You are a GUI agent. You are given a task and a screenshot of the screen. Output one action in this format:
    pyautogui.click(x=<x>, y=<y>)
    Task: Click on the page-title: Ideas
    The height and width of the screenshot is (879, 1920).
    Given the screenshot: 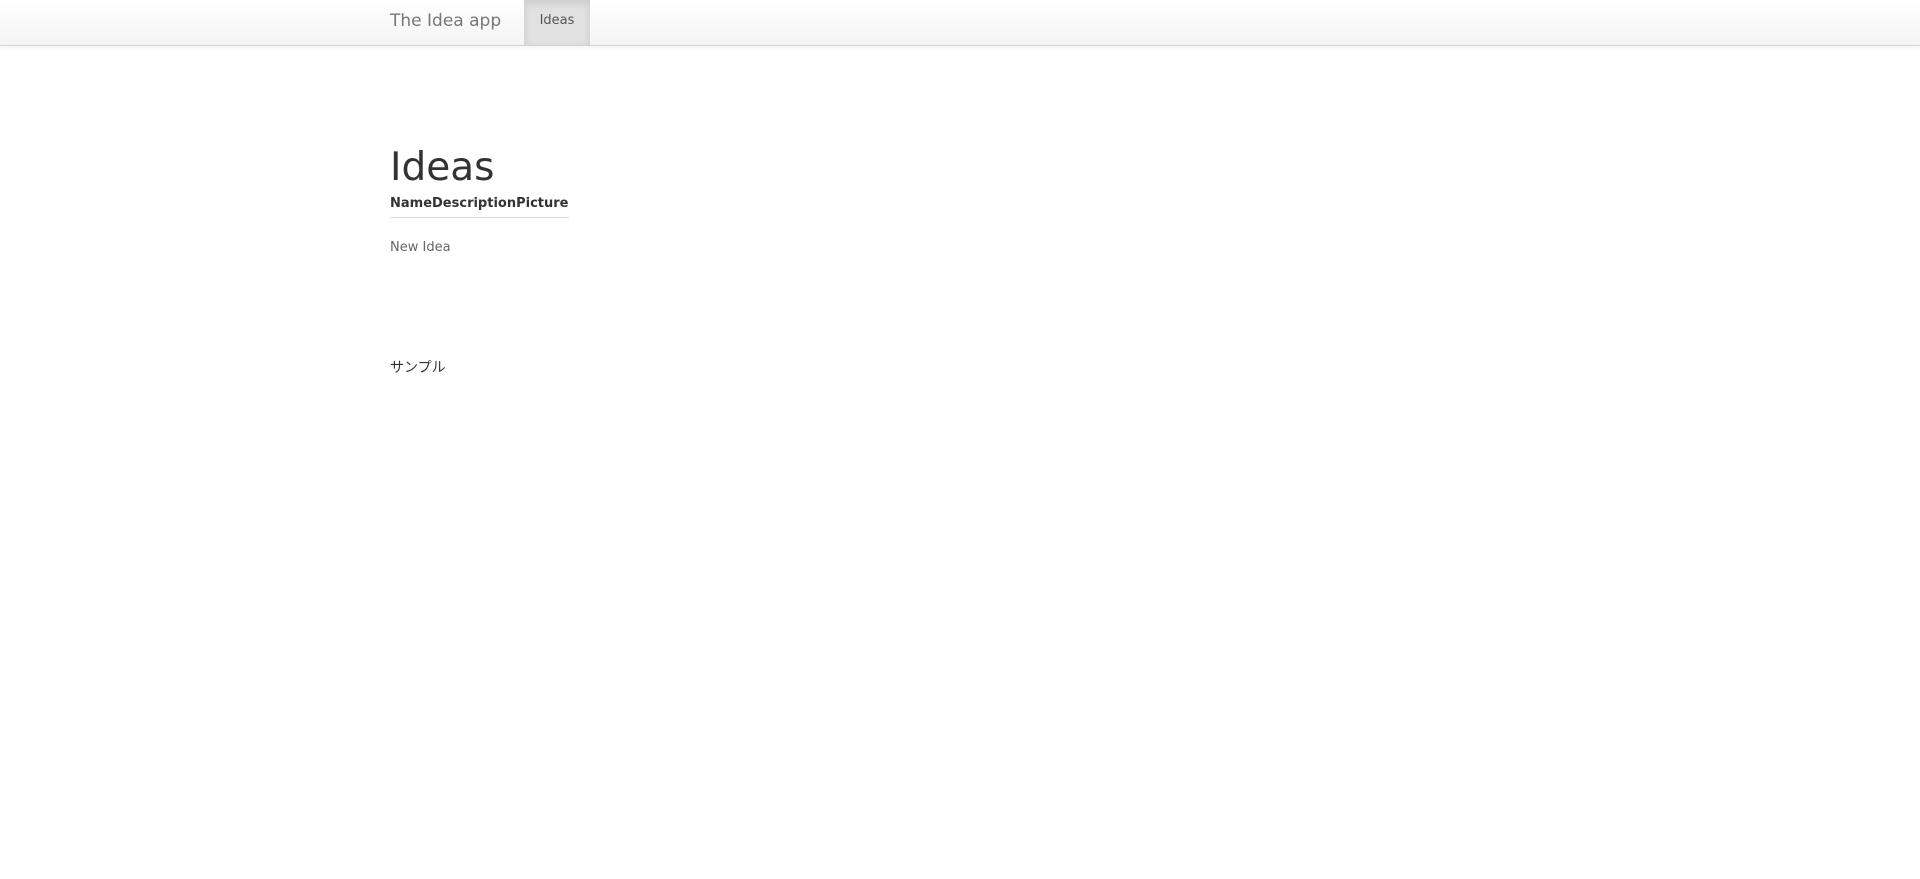 What is the action you would take?
    pyautogui.click(x=442, y=167)
    